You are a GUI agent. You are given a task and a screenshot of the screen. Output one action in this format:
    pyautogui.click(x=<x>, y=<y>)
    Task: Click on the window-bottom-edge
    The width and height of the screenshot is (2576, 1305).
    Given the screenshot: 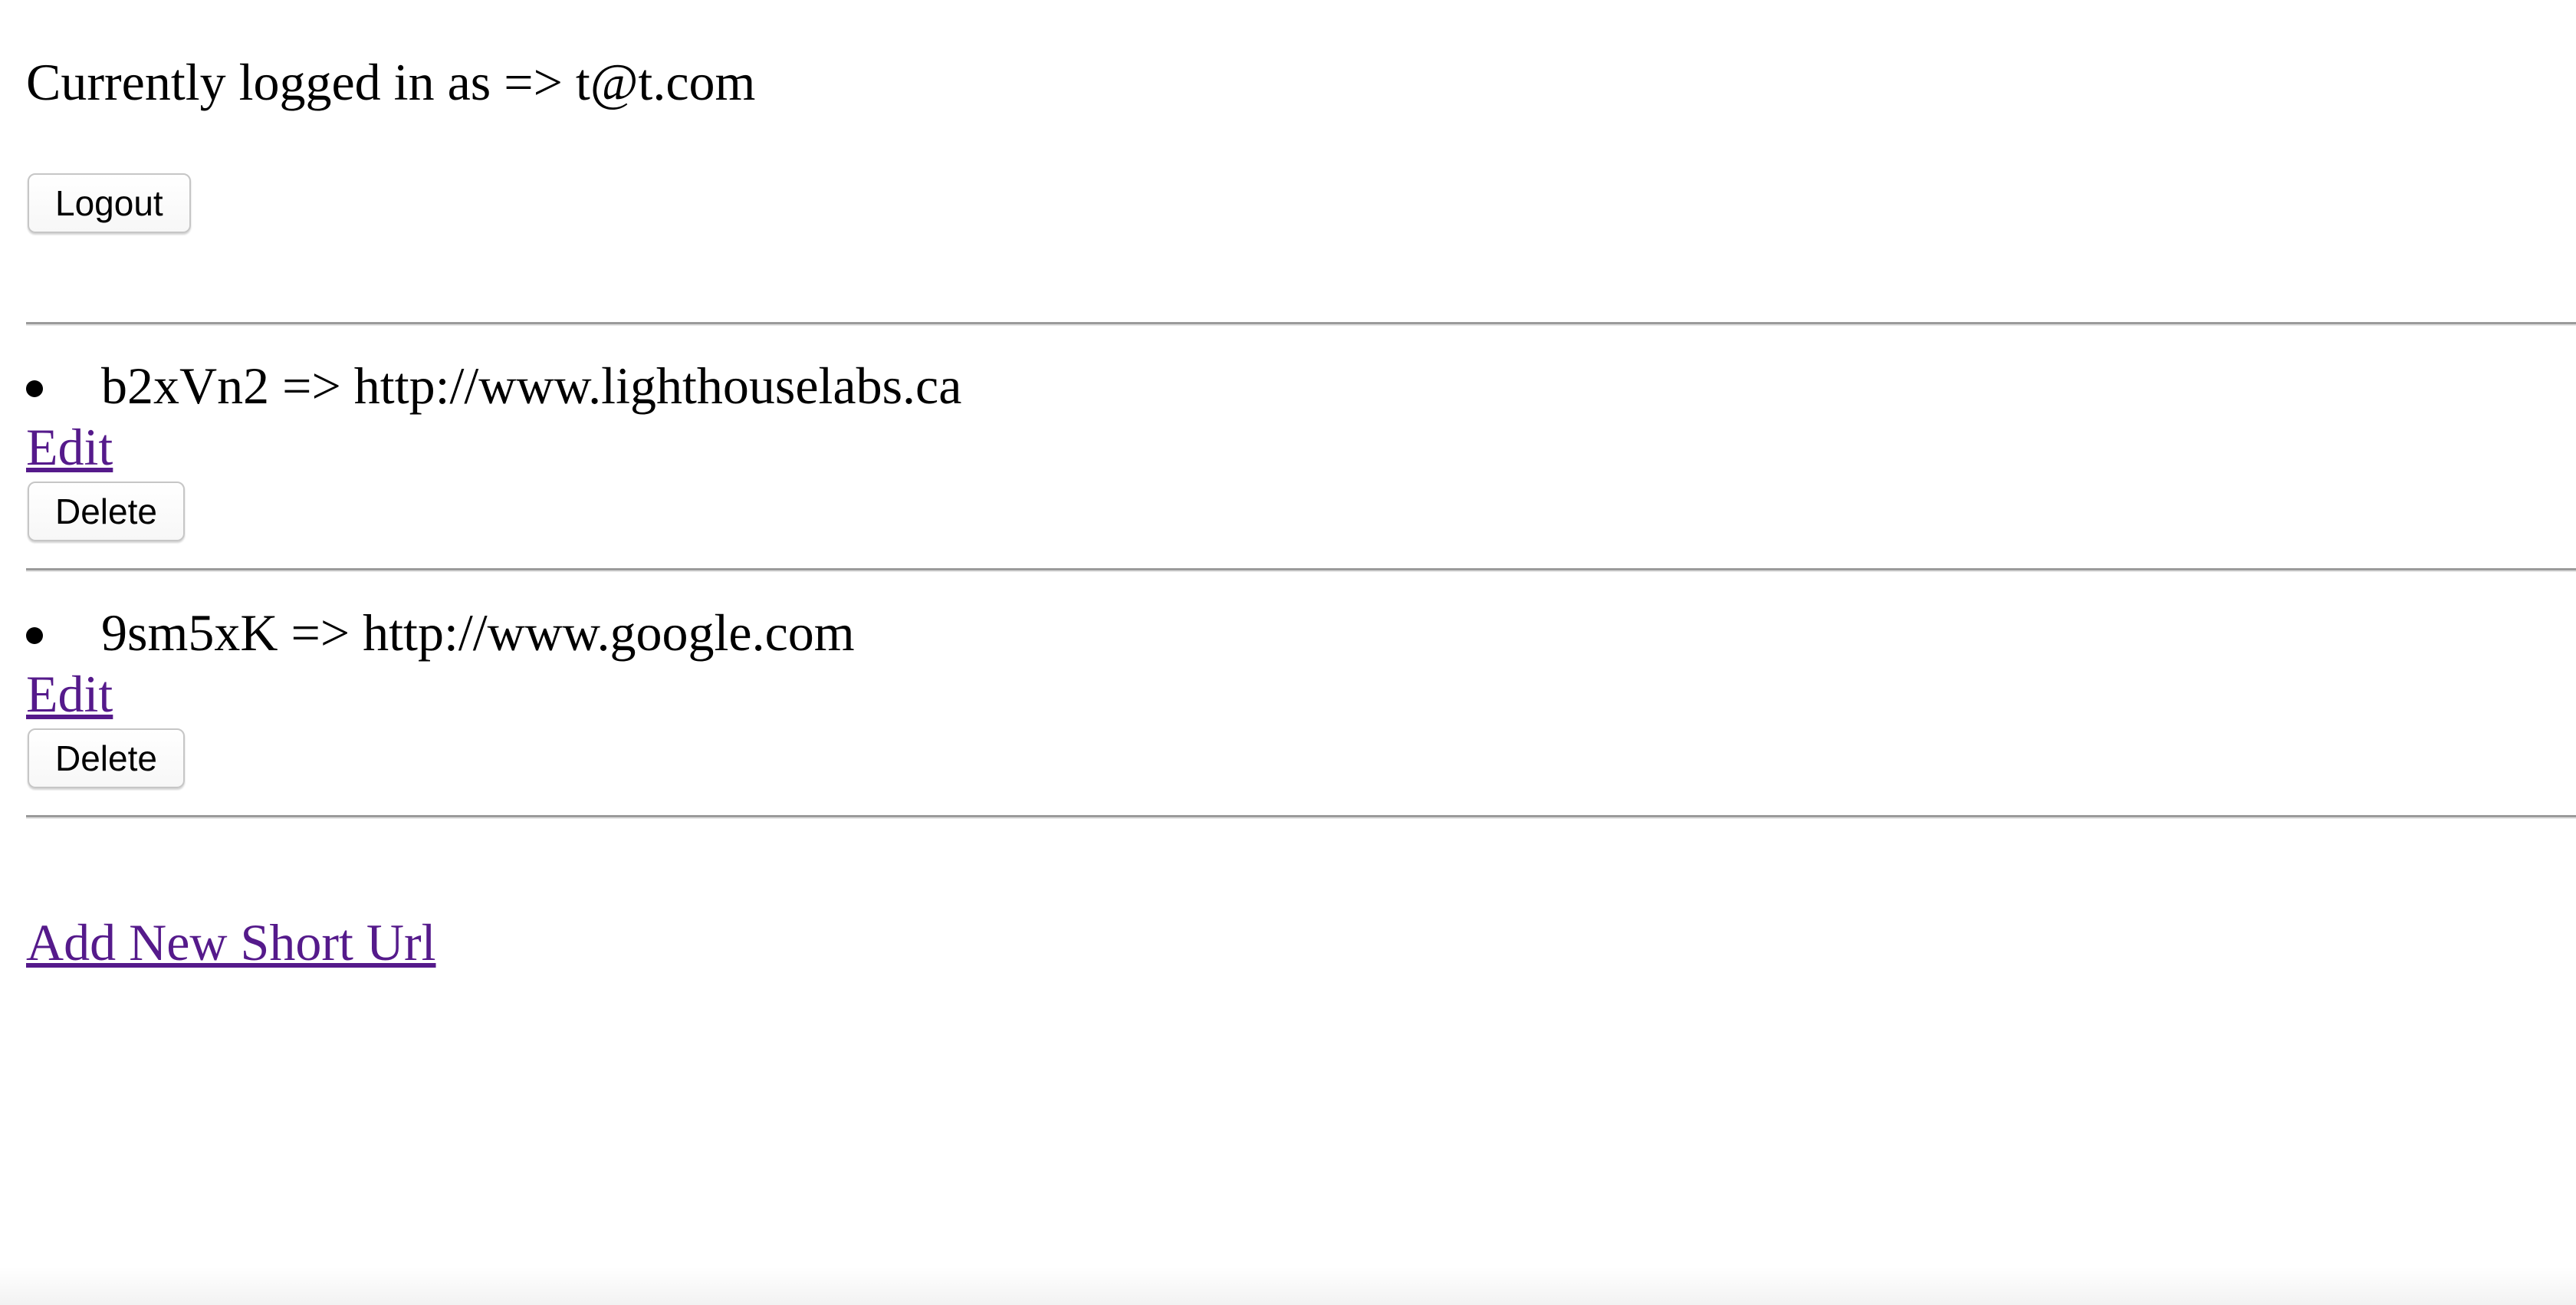 What is the action you would take?
    pyautogui.click(x=1288, y=1286)
    